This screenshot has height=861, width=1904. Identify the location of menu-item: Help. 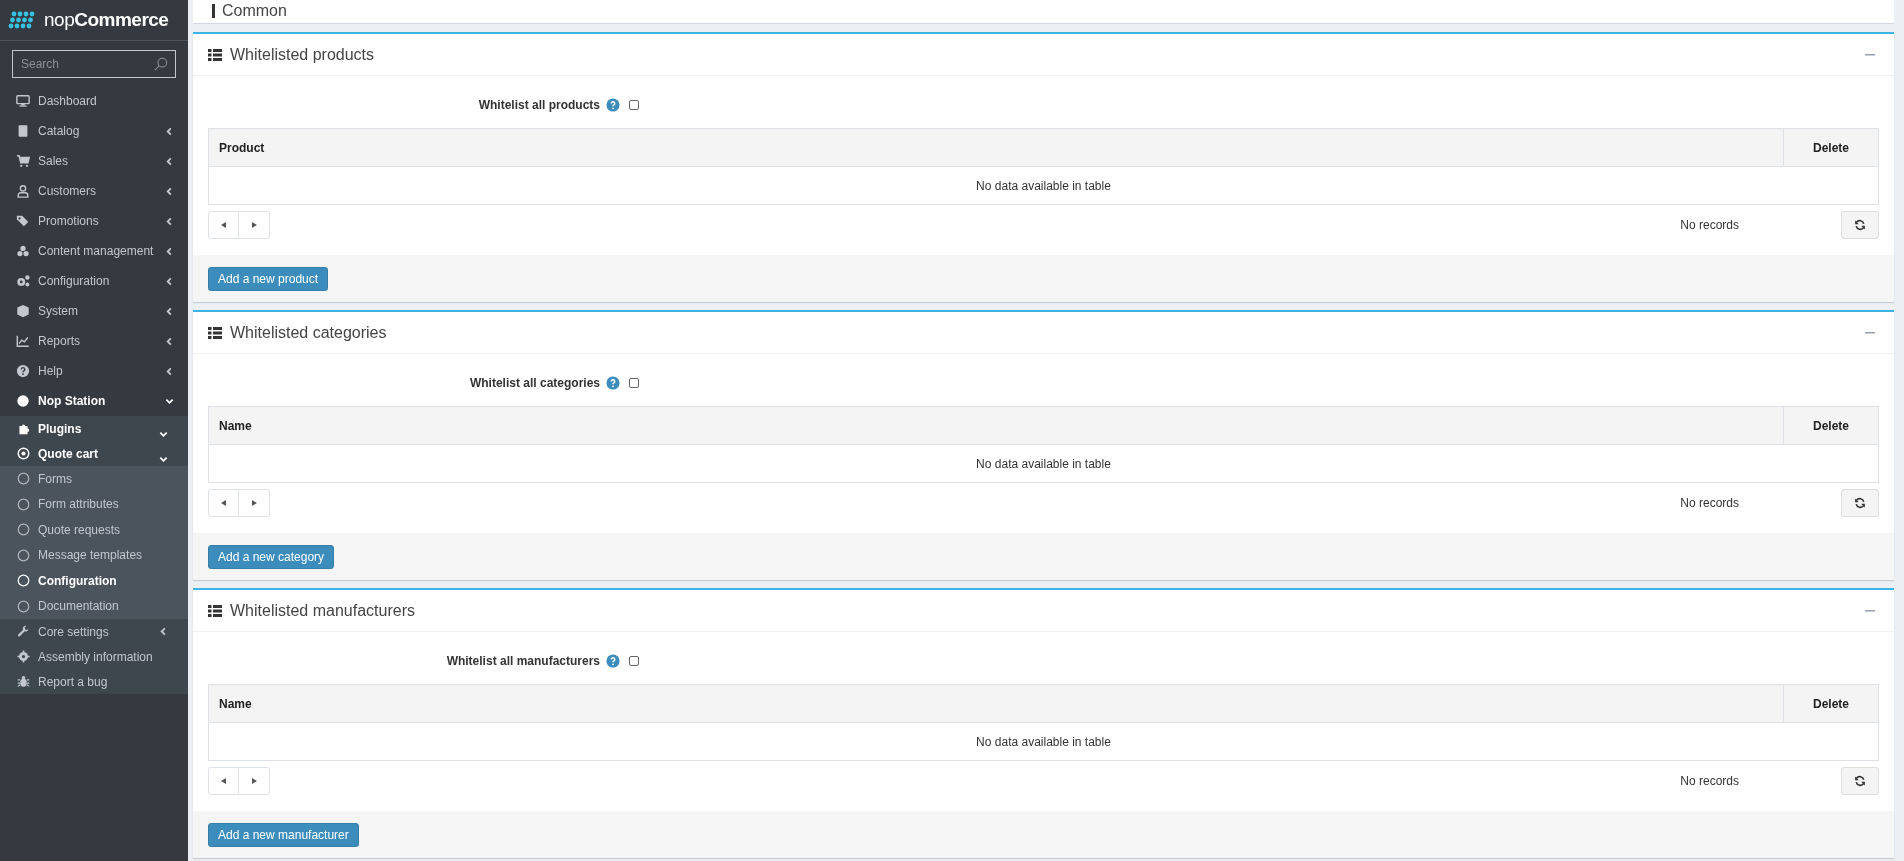
(97, 371).